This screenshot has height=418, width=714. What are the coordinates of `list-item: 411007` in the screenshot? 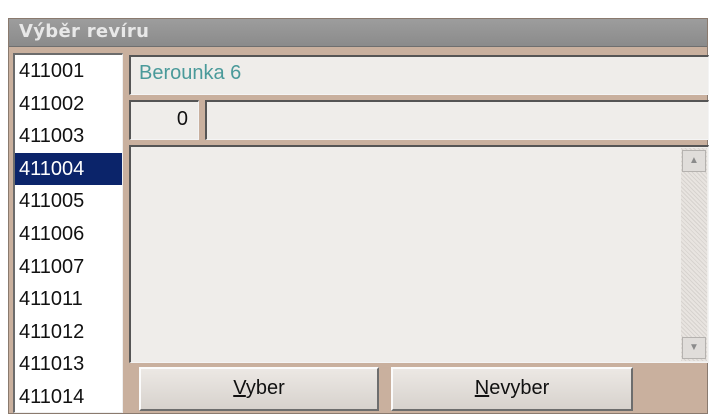 It's located at (68, 267).